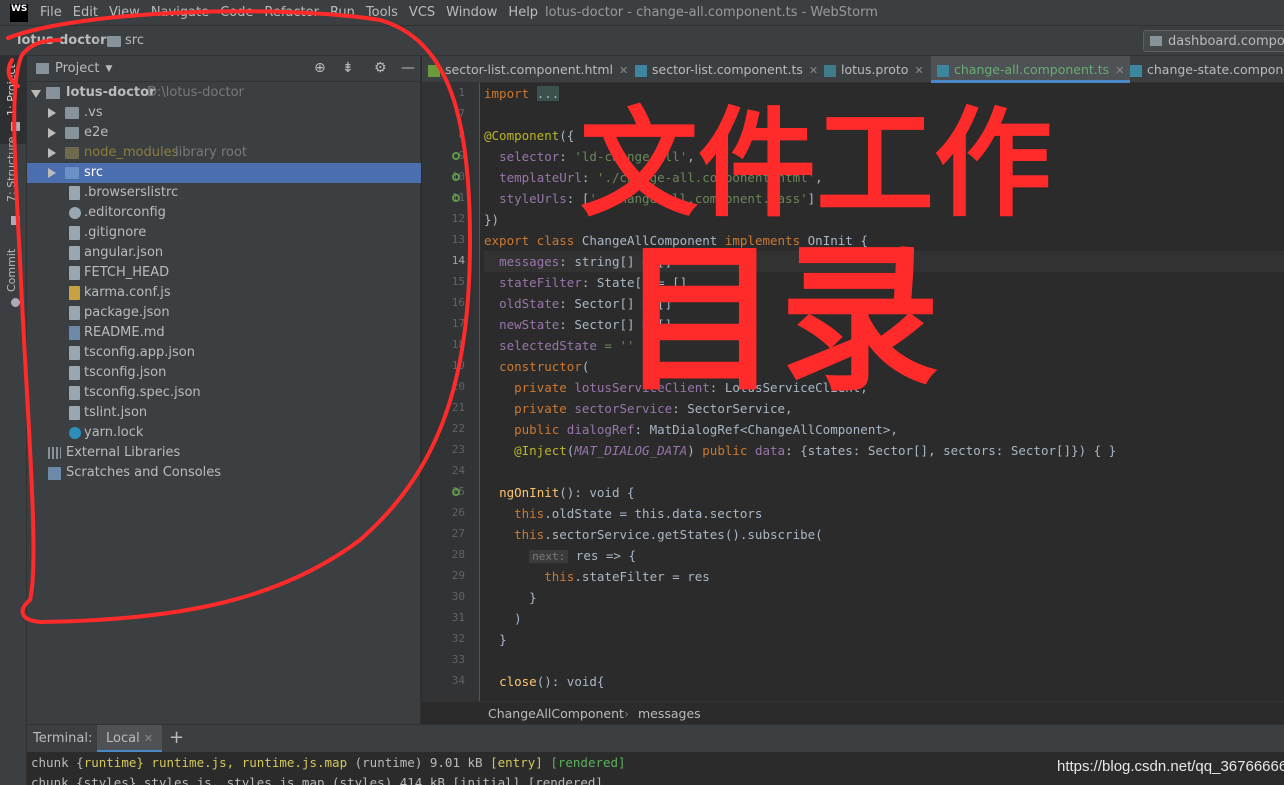 The width and height of the screenshot is (1284, 785). I want to click on menu-edit: Edit, so click(85, 12).